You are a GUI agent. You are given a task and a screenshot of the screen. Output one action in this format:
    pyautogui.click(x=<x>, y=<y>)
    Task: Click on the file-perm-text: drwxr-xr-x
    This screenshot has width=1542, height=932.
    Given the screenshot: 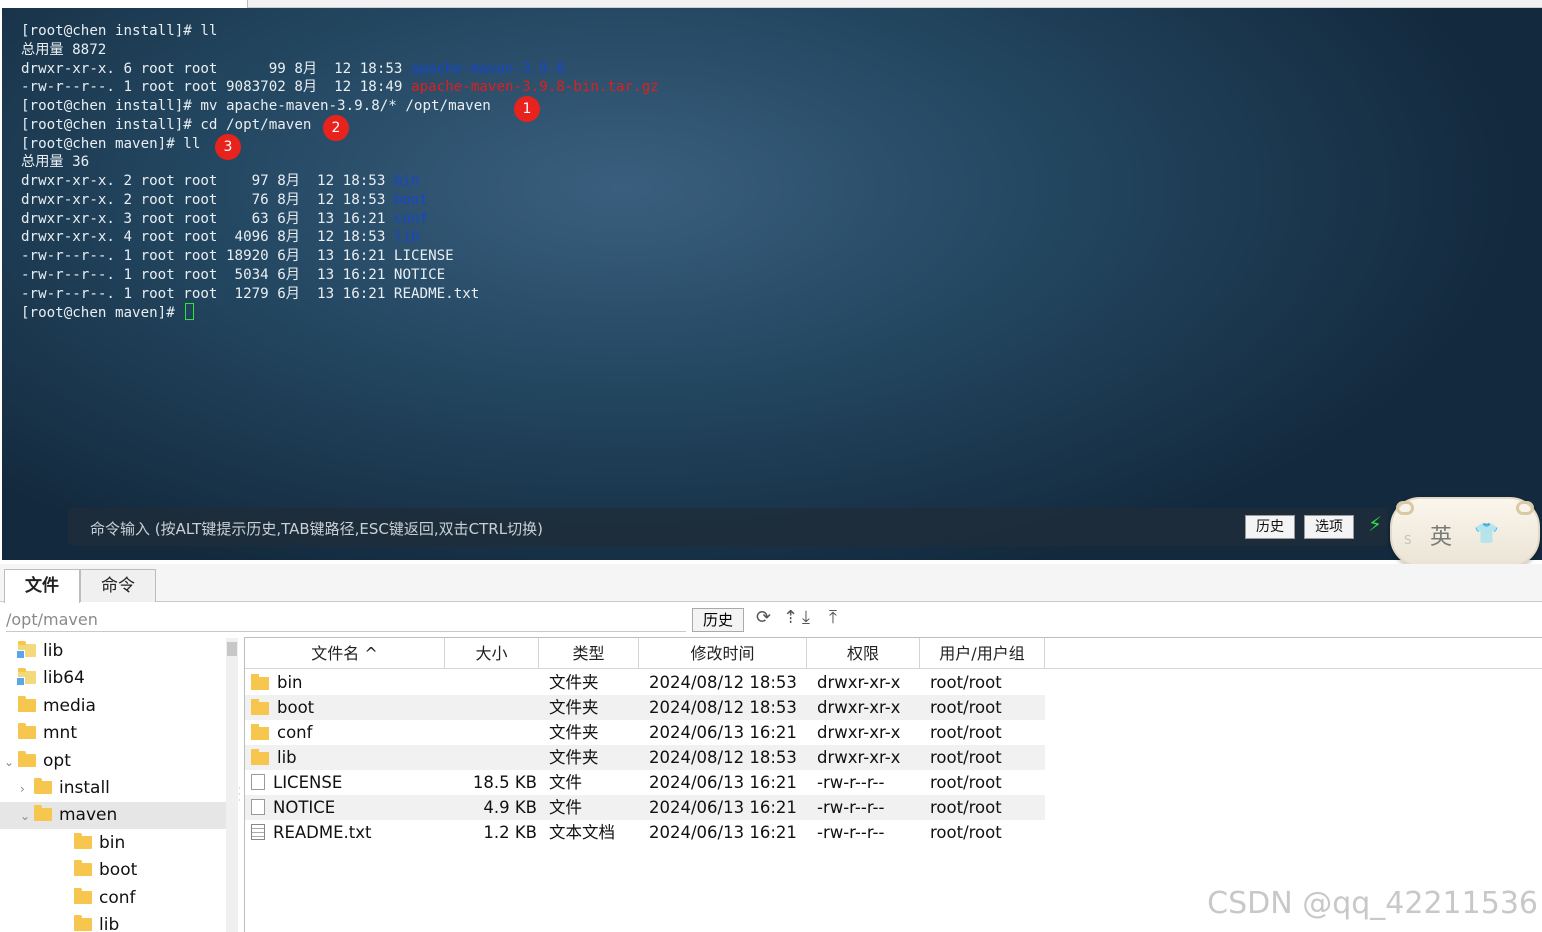 What is the action you would take?
    pyautogui.click(x=859, y=732)
    